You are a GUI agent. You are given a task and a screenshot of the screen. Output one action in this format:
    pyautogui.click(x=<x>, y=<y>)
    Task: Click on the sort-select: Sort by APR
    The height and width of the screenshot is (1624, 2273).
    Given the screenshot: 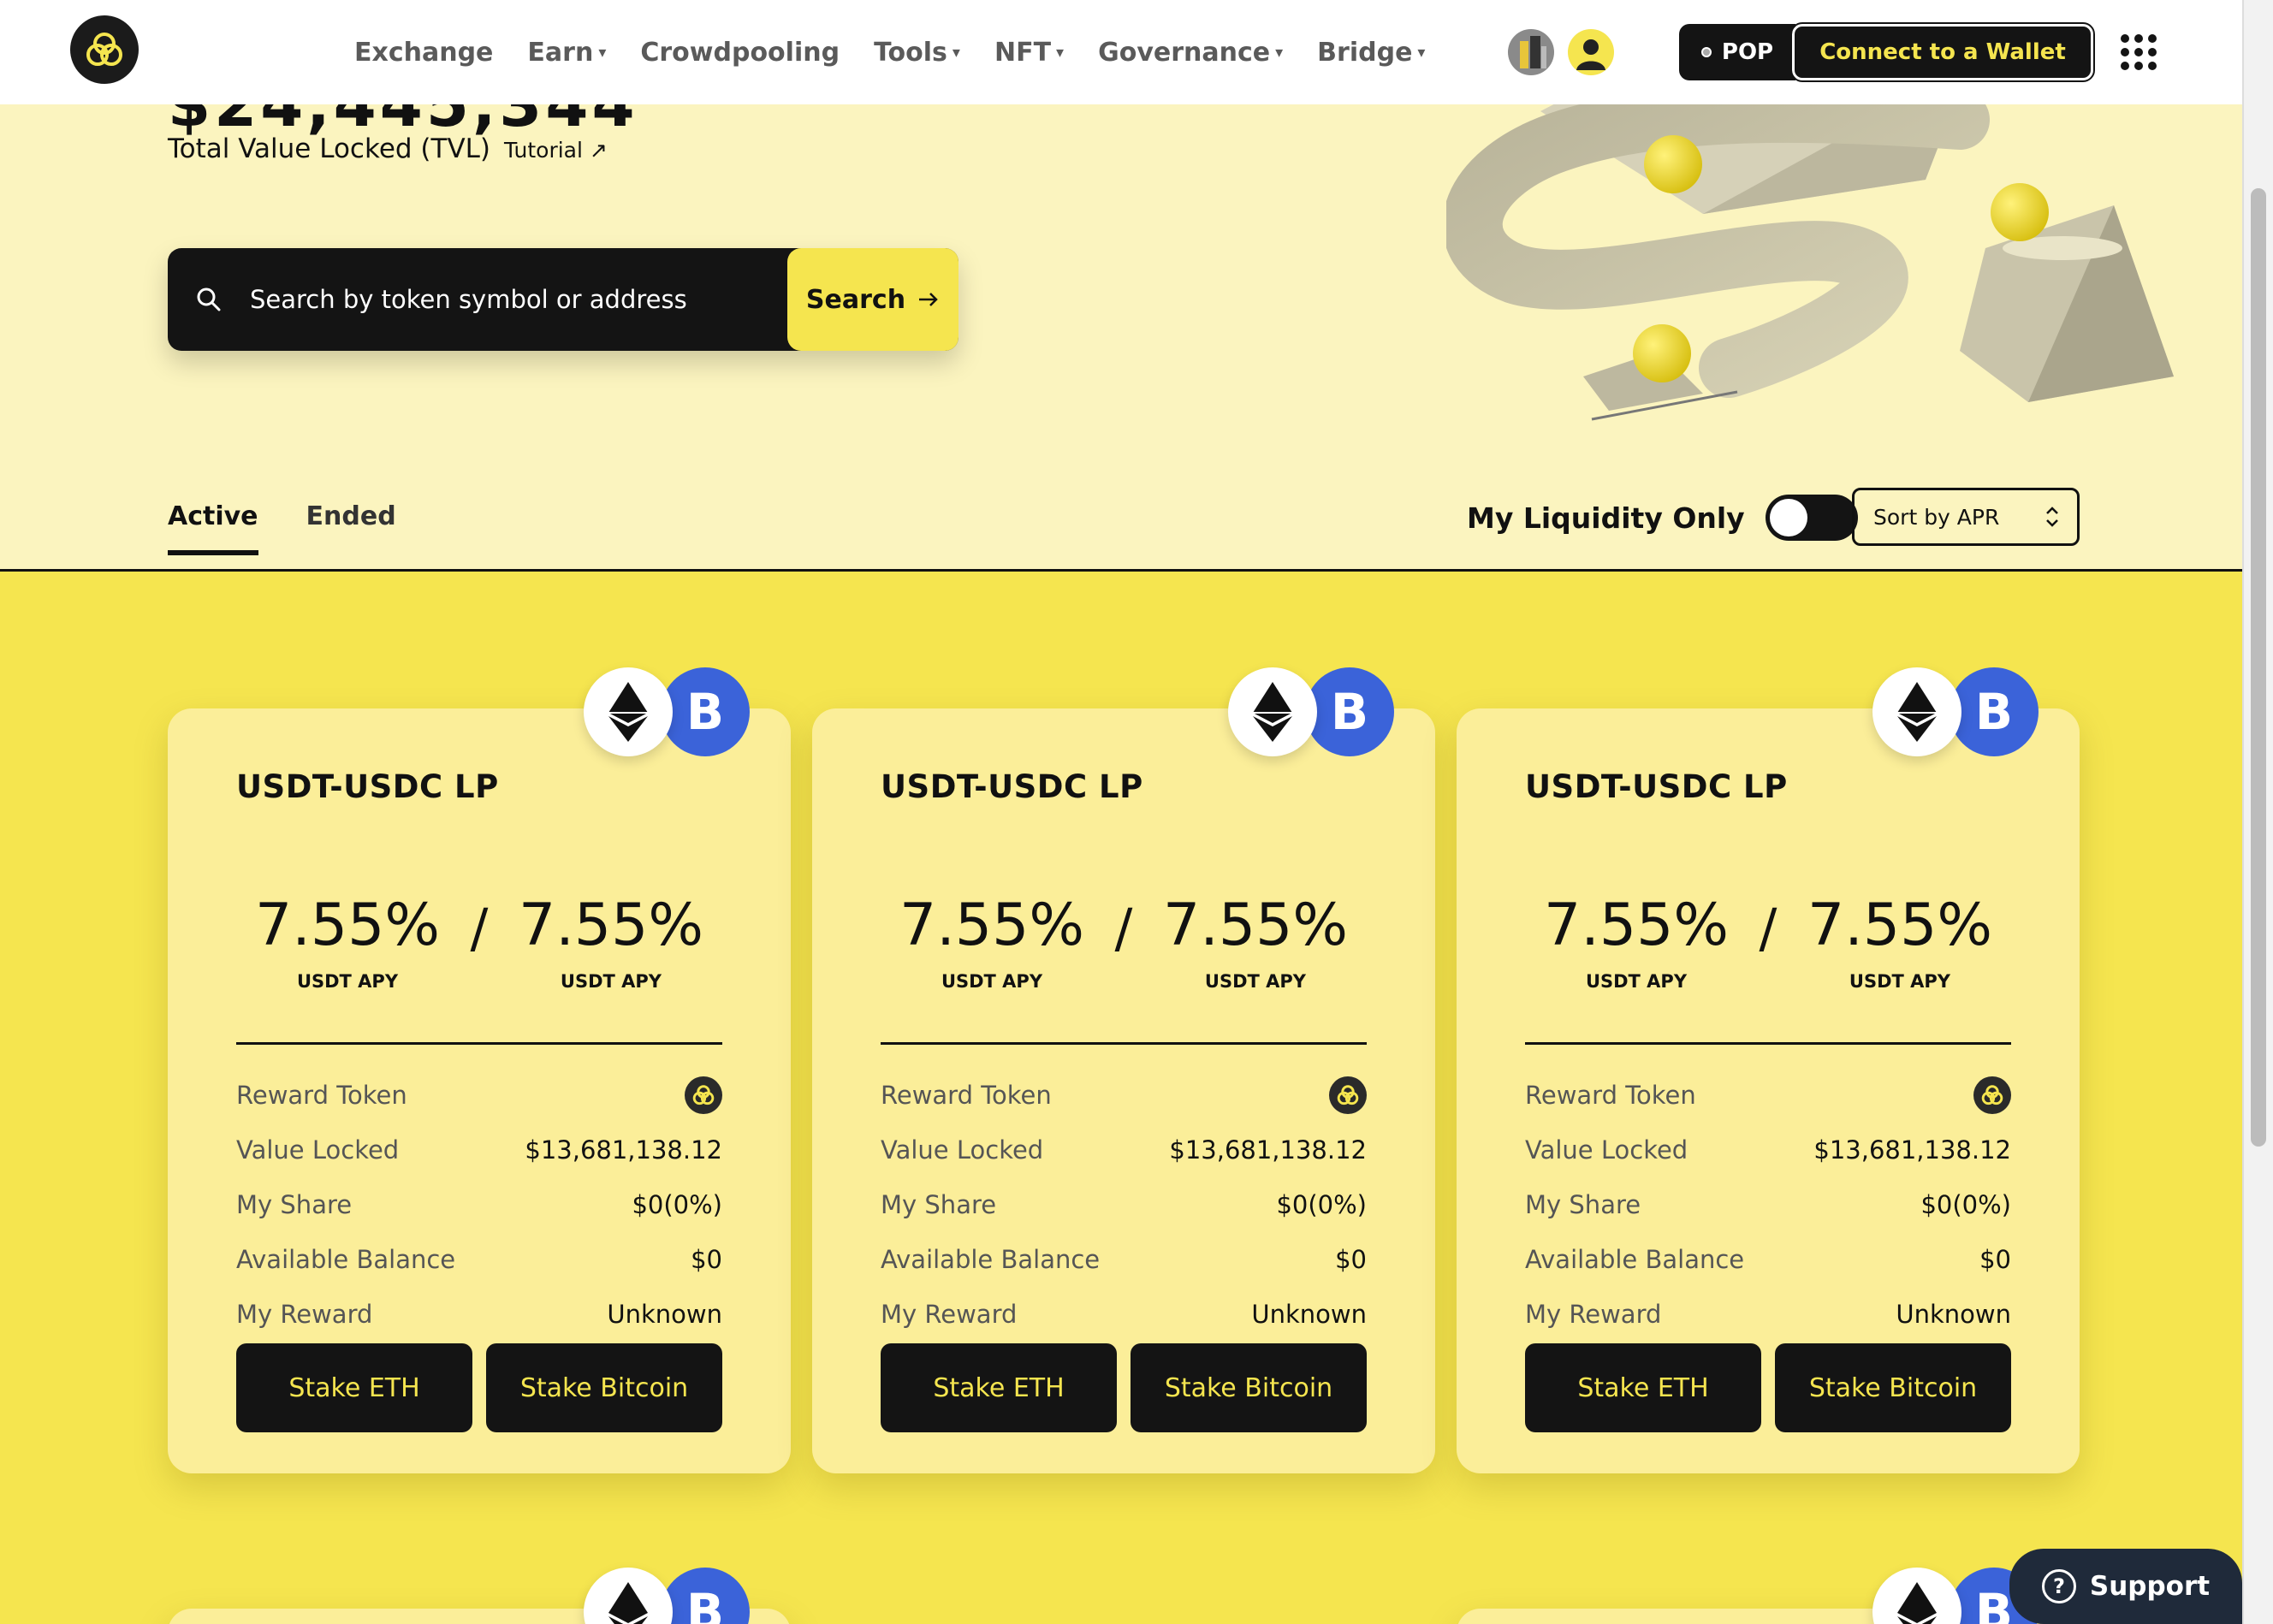 What is the action you would take?
    pyautogui.click(x=1966, y=517)
    